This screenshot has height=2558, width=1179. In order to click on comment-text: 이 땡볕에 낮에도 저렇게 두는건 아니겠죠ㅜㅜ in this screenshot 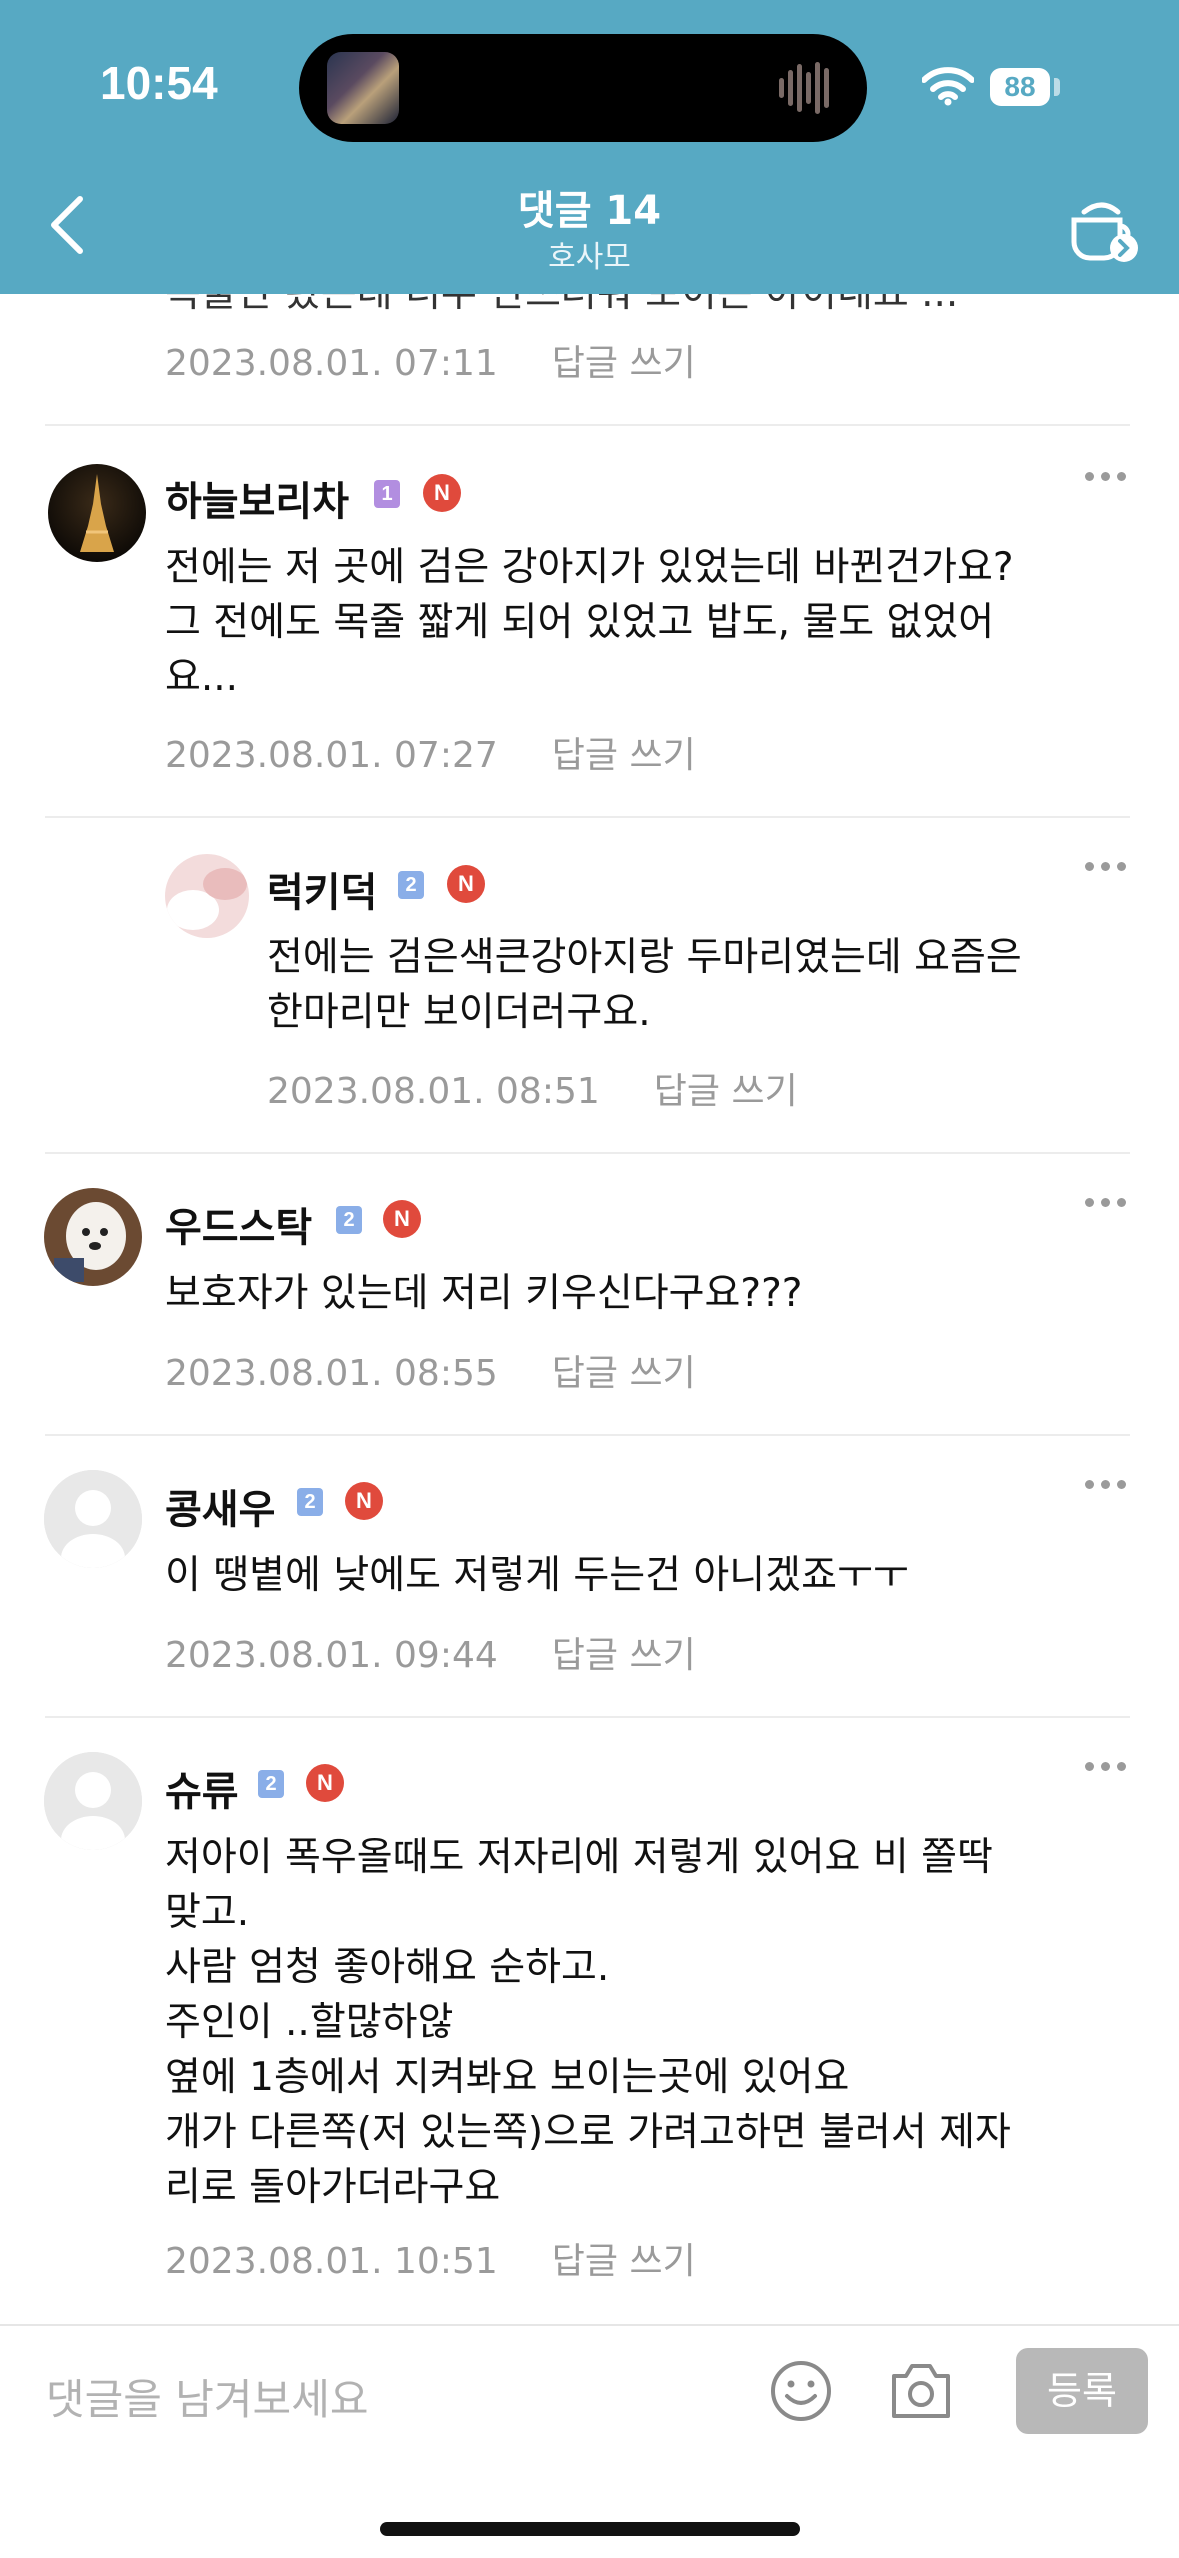, I will do `click(537, 1575)`.